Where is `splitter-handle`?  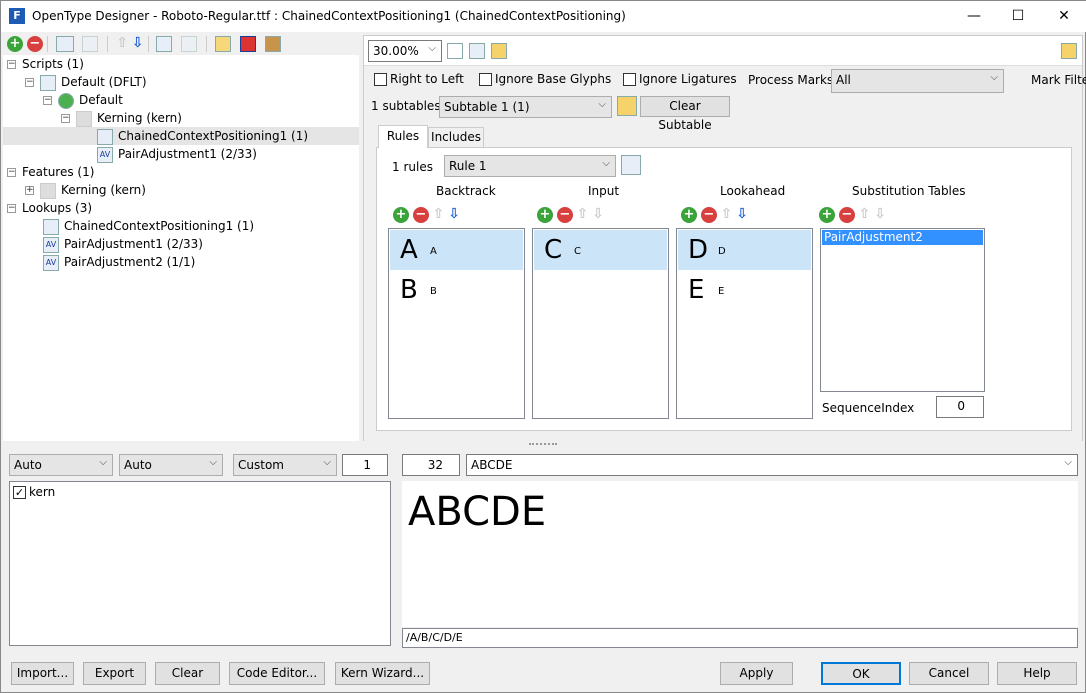
splitter-handle is located at coordinates (543, 444).